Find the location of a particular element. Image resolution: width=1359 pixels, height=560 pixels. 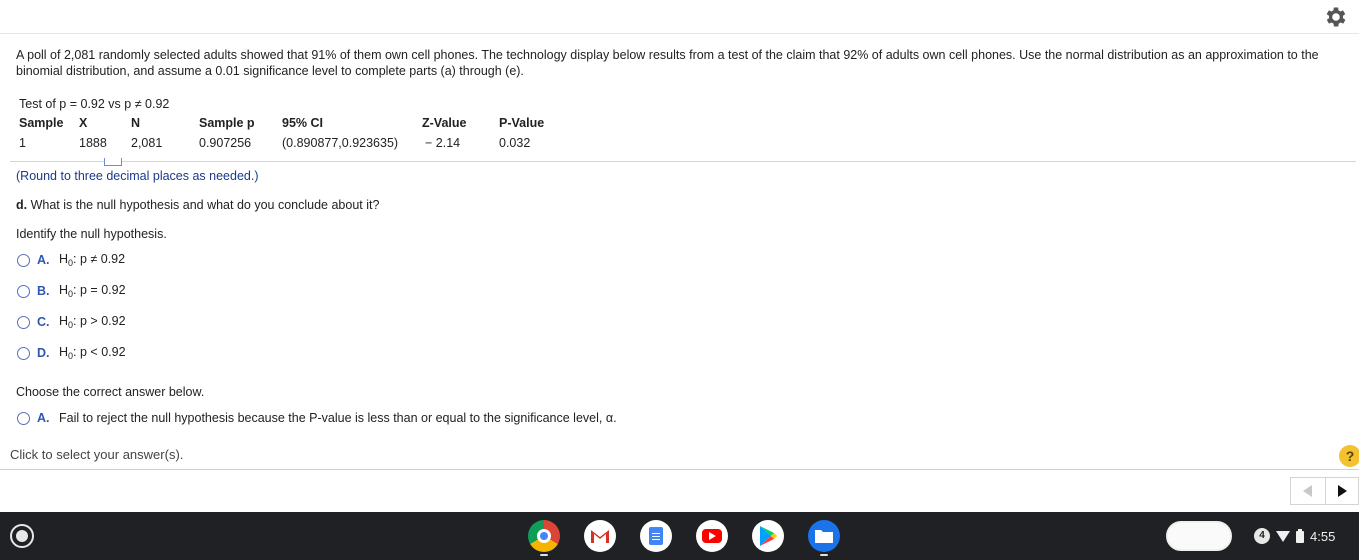

question-navigation is located at coordinates (1324, 491).